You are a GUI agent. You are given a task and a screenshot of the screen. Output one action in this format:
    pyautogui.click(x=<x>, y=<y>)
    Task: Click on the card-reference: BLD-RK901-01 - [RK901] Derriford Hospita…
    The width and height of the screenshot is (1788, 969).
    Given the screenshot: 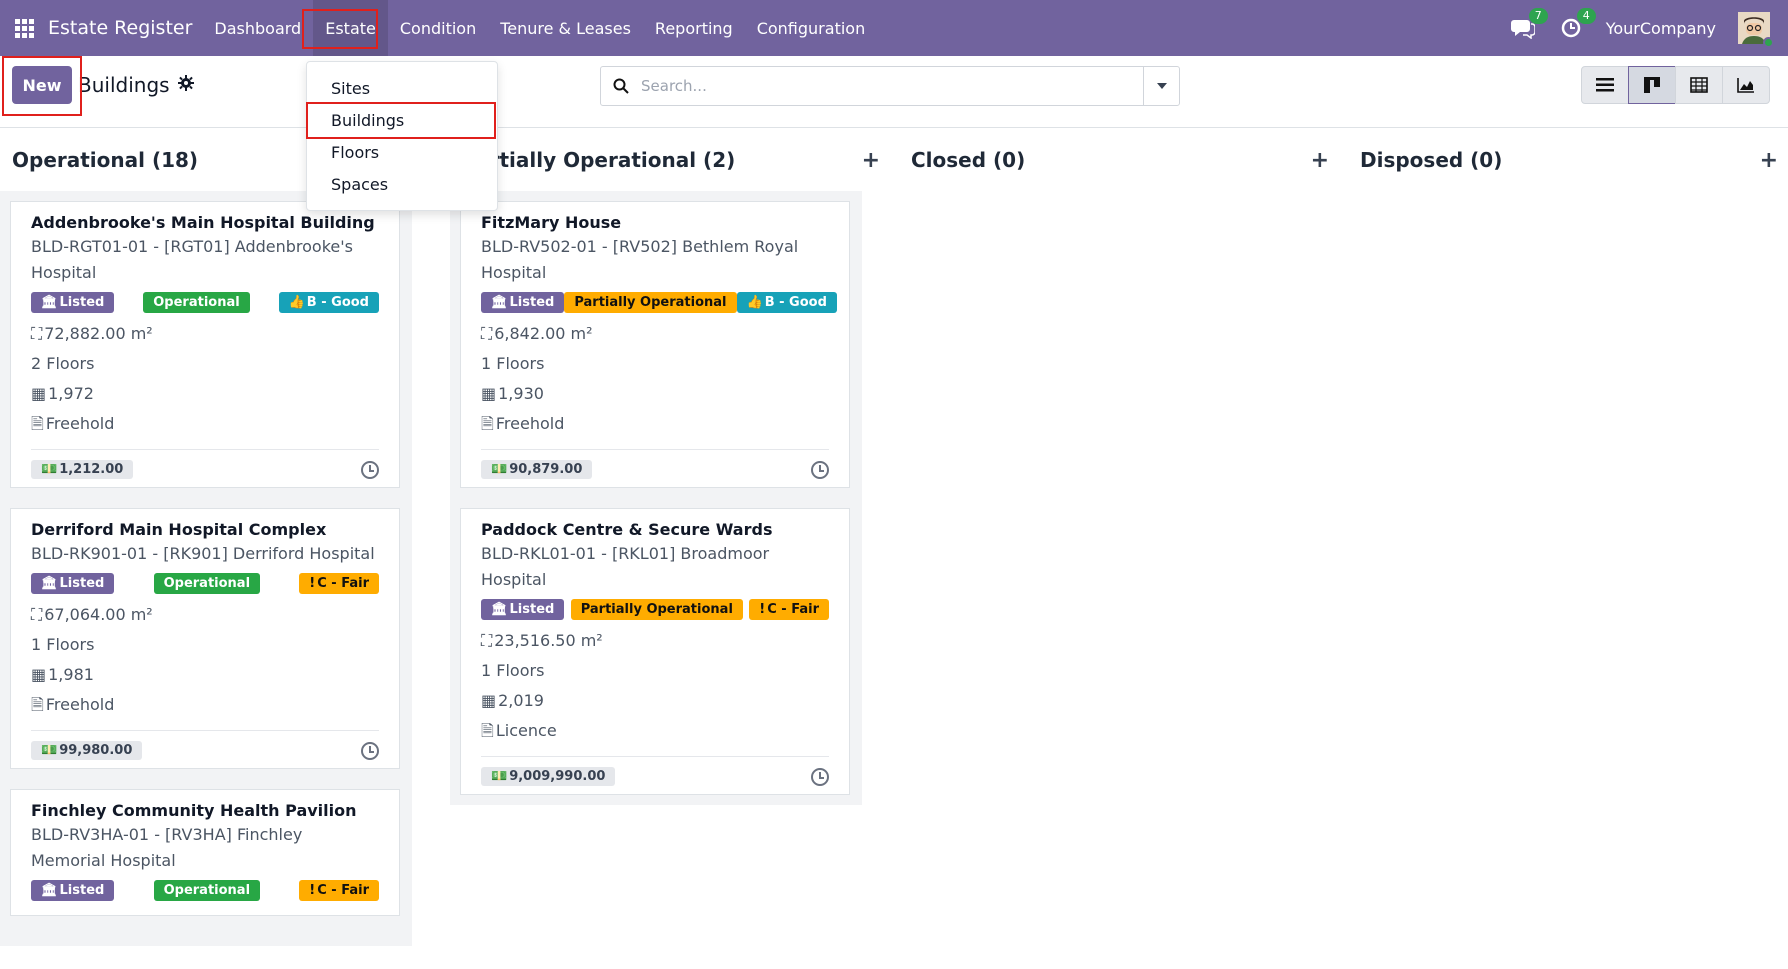 What is the action you would take?
    pyautogui.click(x=203, y=553)
    